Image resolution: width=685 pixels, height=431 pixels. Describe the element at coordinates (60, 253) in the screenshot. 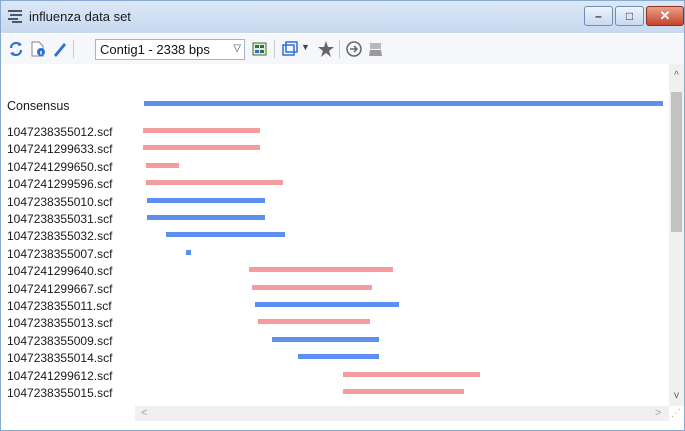

I see `read-name: 1047238355007.scf` at that location.